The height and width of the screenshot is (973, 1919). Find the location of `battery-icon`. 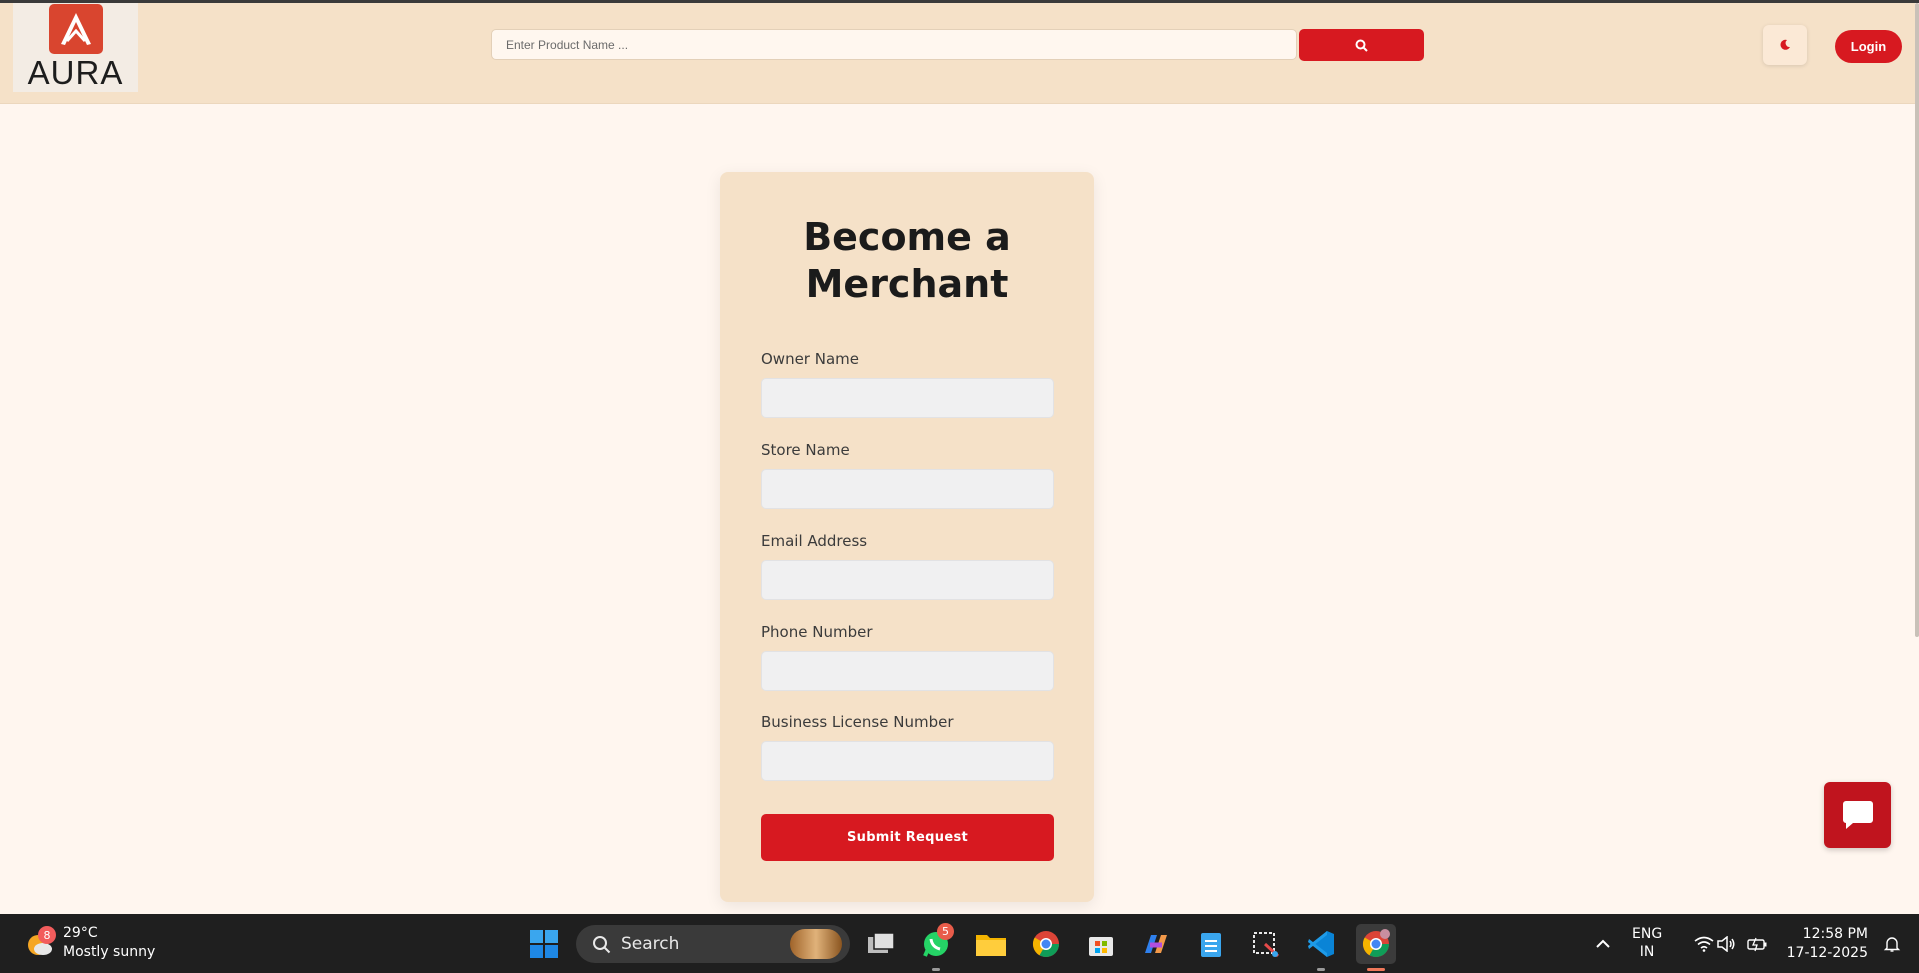

battery-icon is located at coordinates (1758, 944).